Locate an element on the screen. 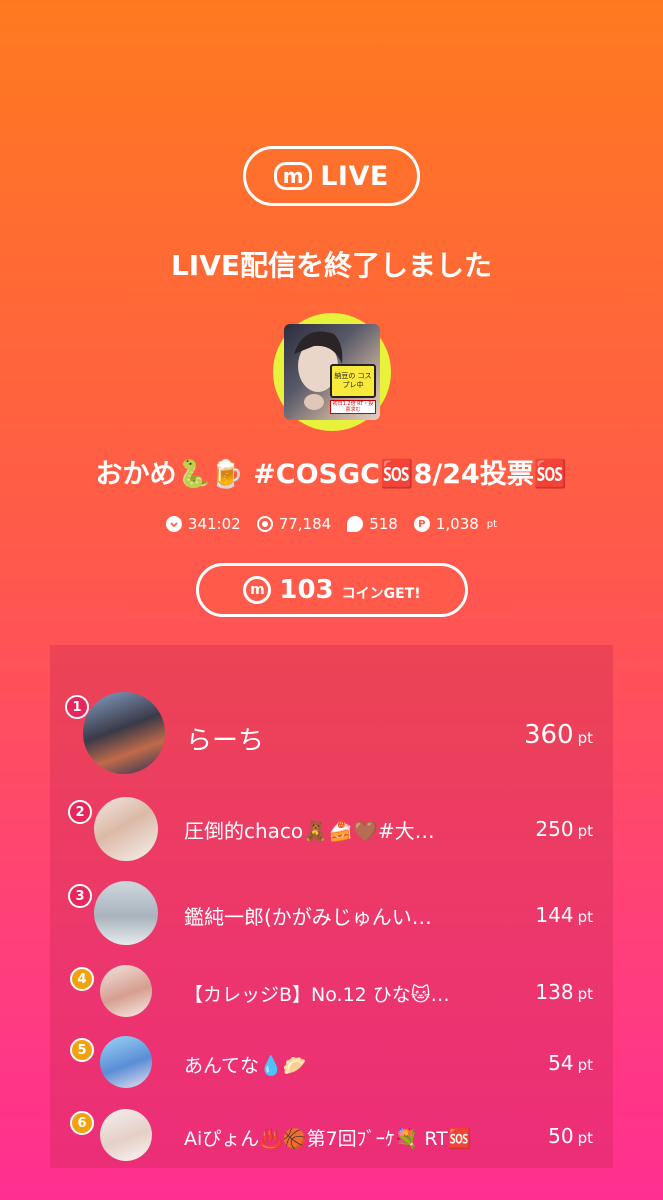 The image size is (663, 1200). mixchannel-live-logo: m LIVE is located at coordinates (331, 176).